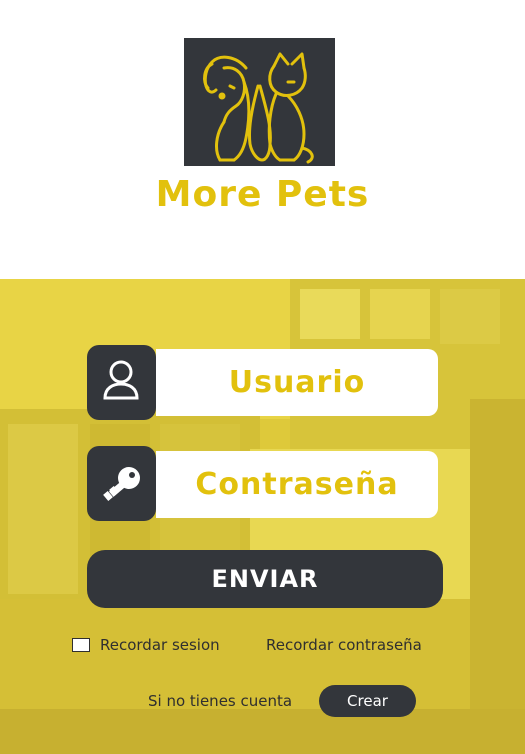 This screenshot has width=525, height=754. Describe the element at coordinates (367, 701) in the screenshot. I see `create-account-button: Crear` at that location.